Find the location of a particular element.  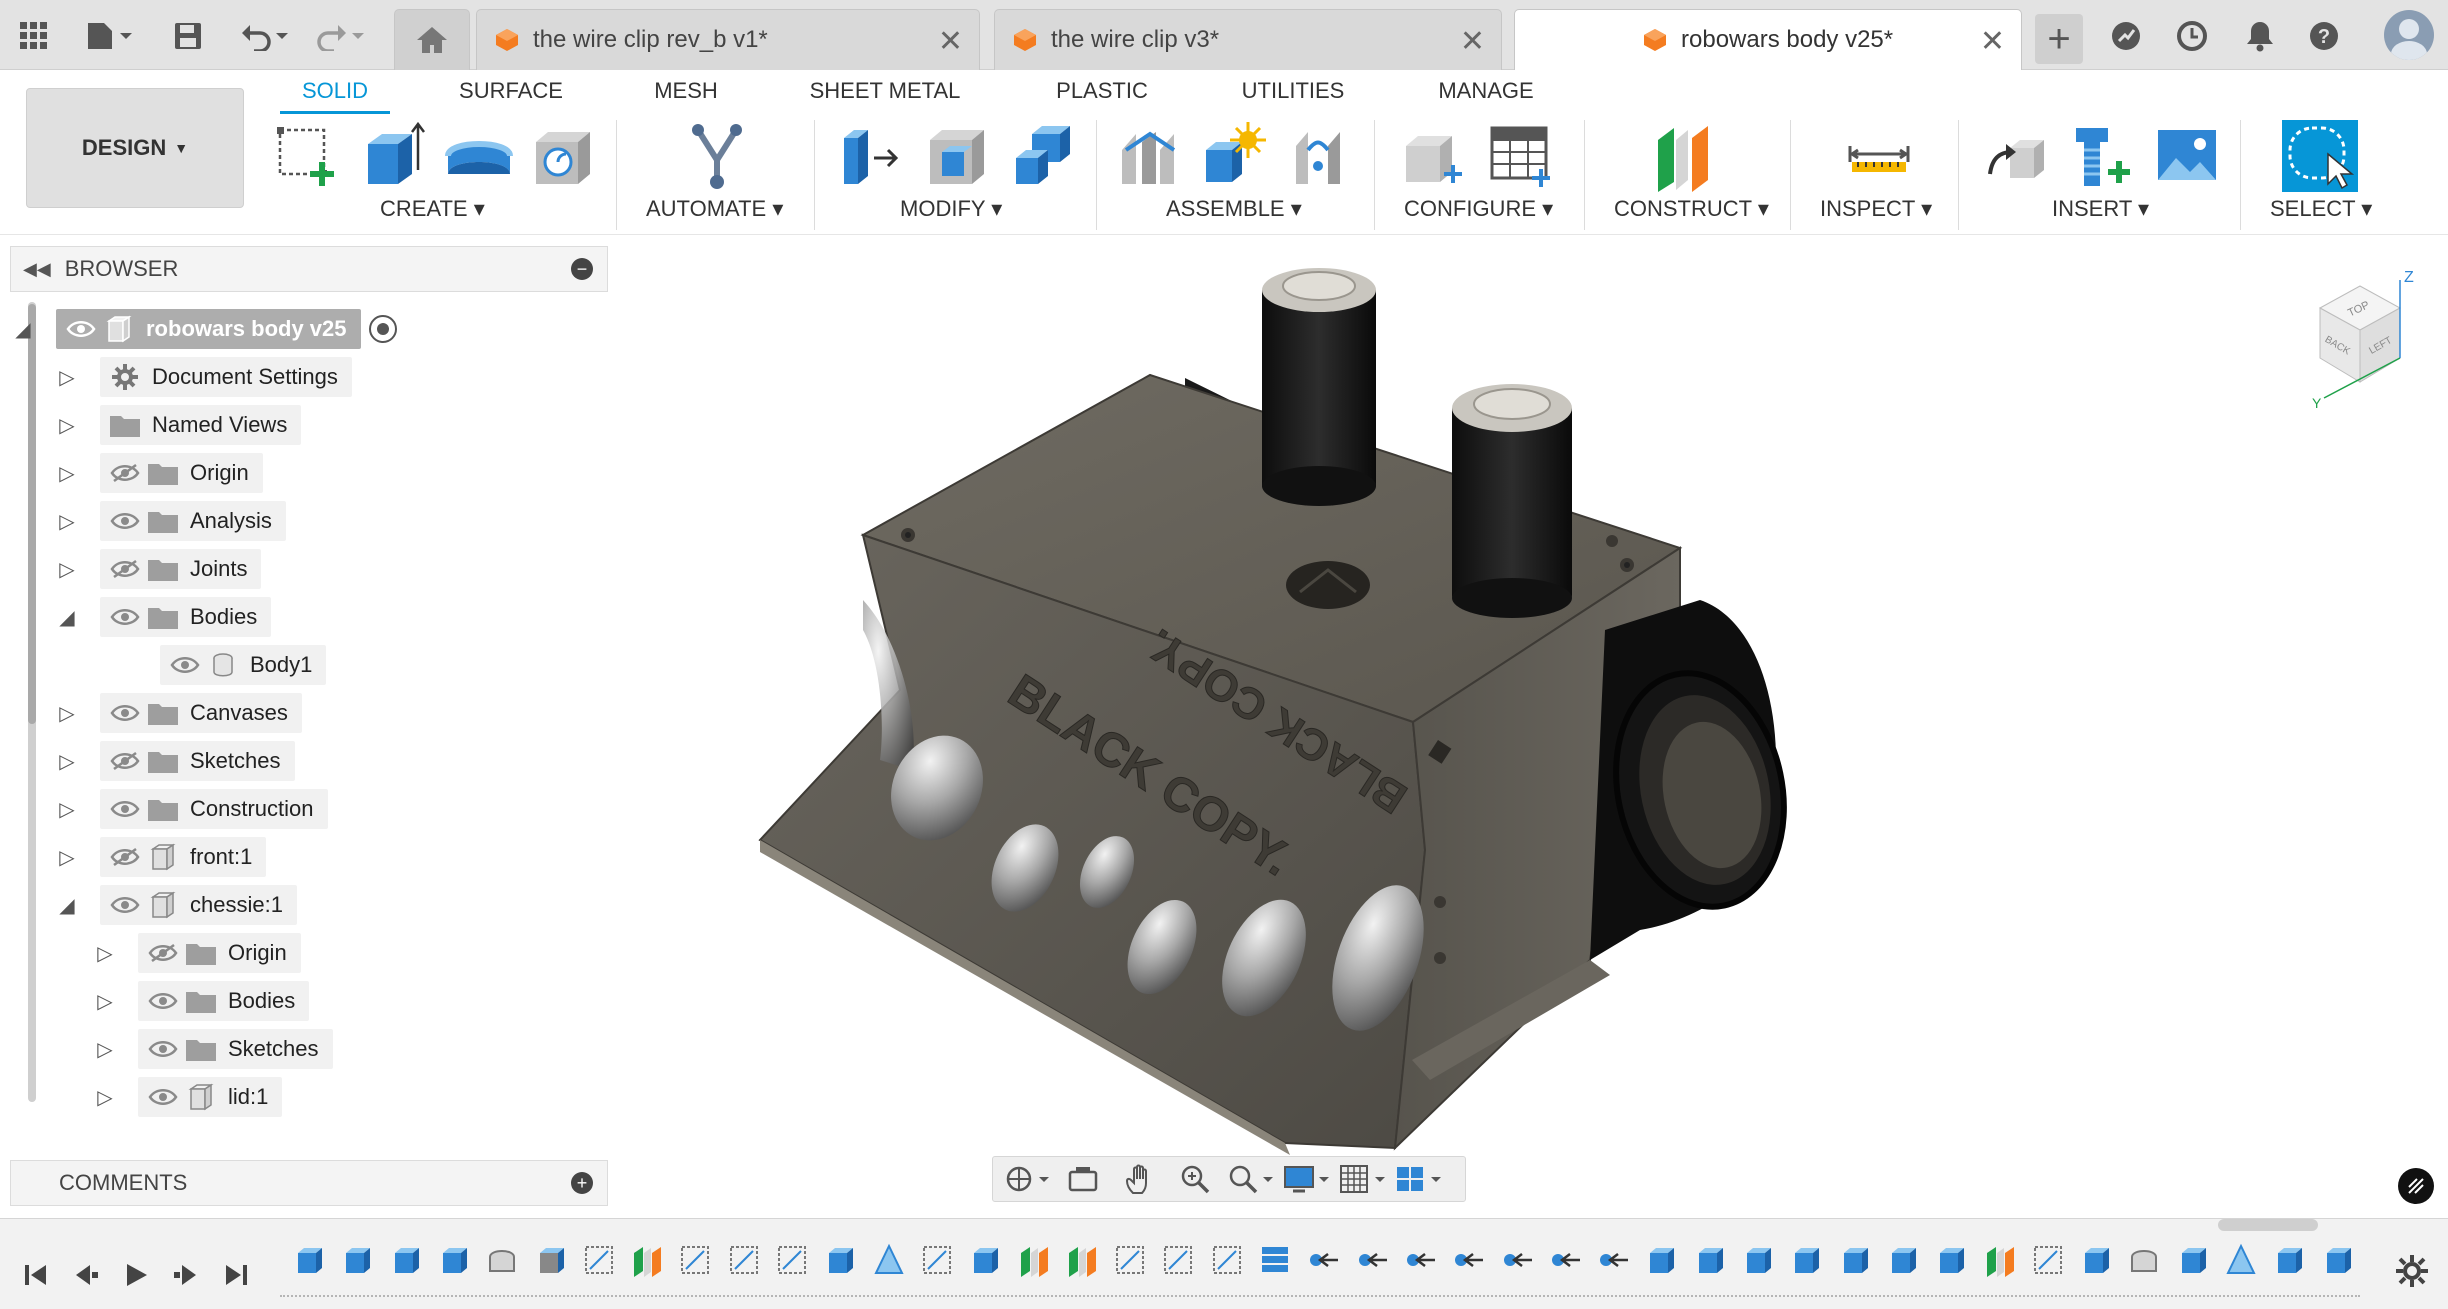

collapse-arrow-icon: ◢ is located at coordinates (67, 905).